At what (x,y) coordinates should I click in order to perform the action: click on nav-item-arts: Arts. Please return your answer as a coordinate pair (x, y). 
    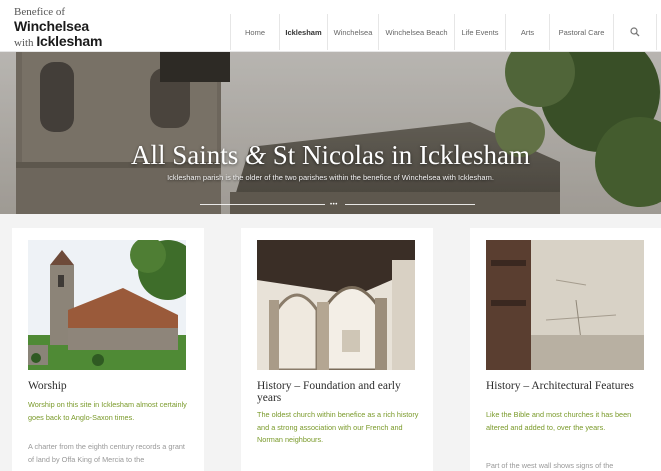
    Looking at the image, I should click on (527, 32).